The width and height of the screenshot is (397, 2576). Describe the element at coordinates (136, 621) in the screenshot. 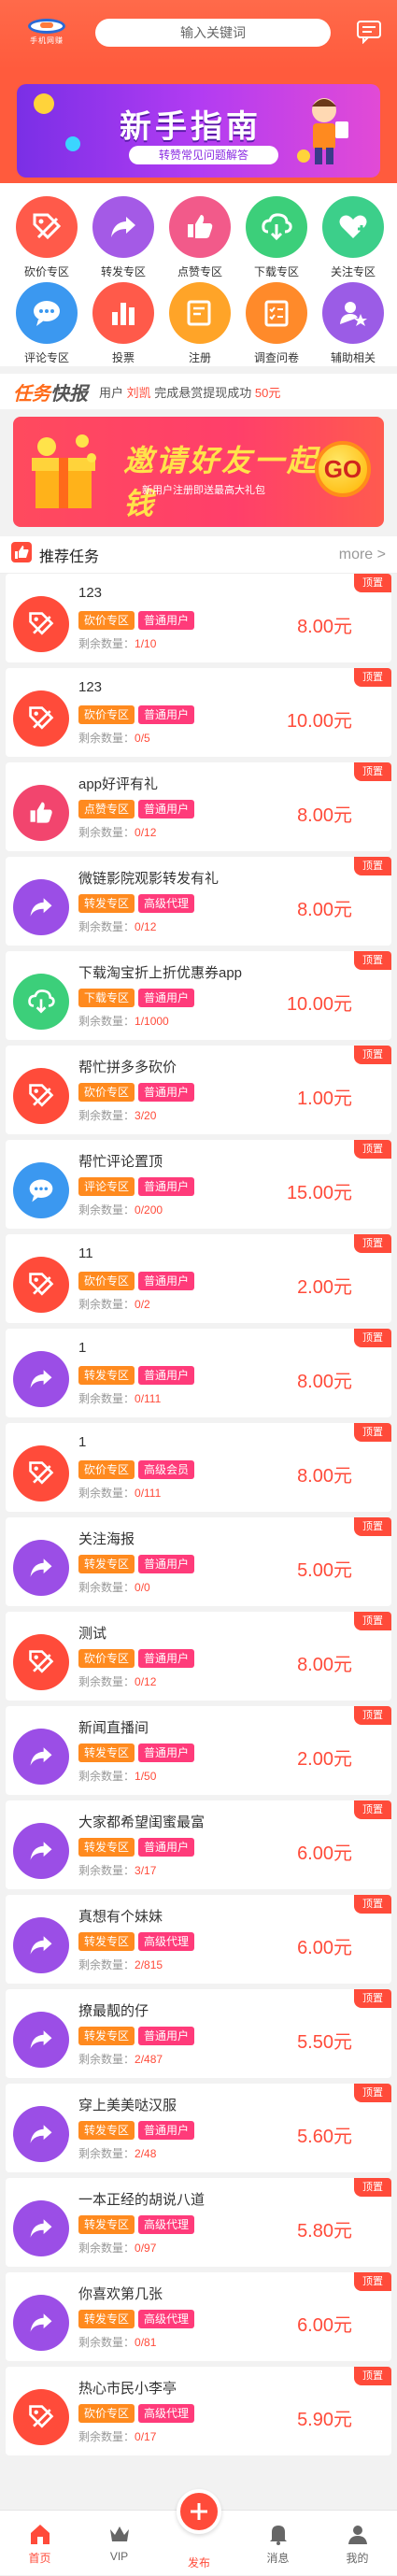

I see `task-tags: 砍价专区 普通用户` at that location.